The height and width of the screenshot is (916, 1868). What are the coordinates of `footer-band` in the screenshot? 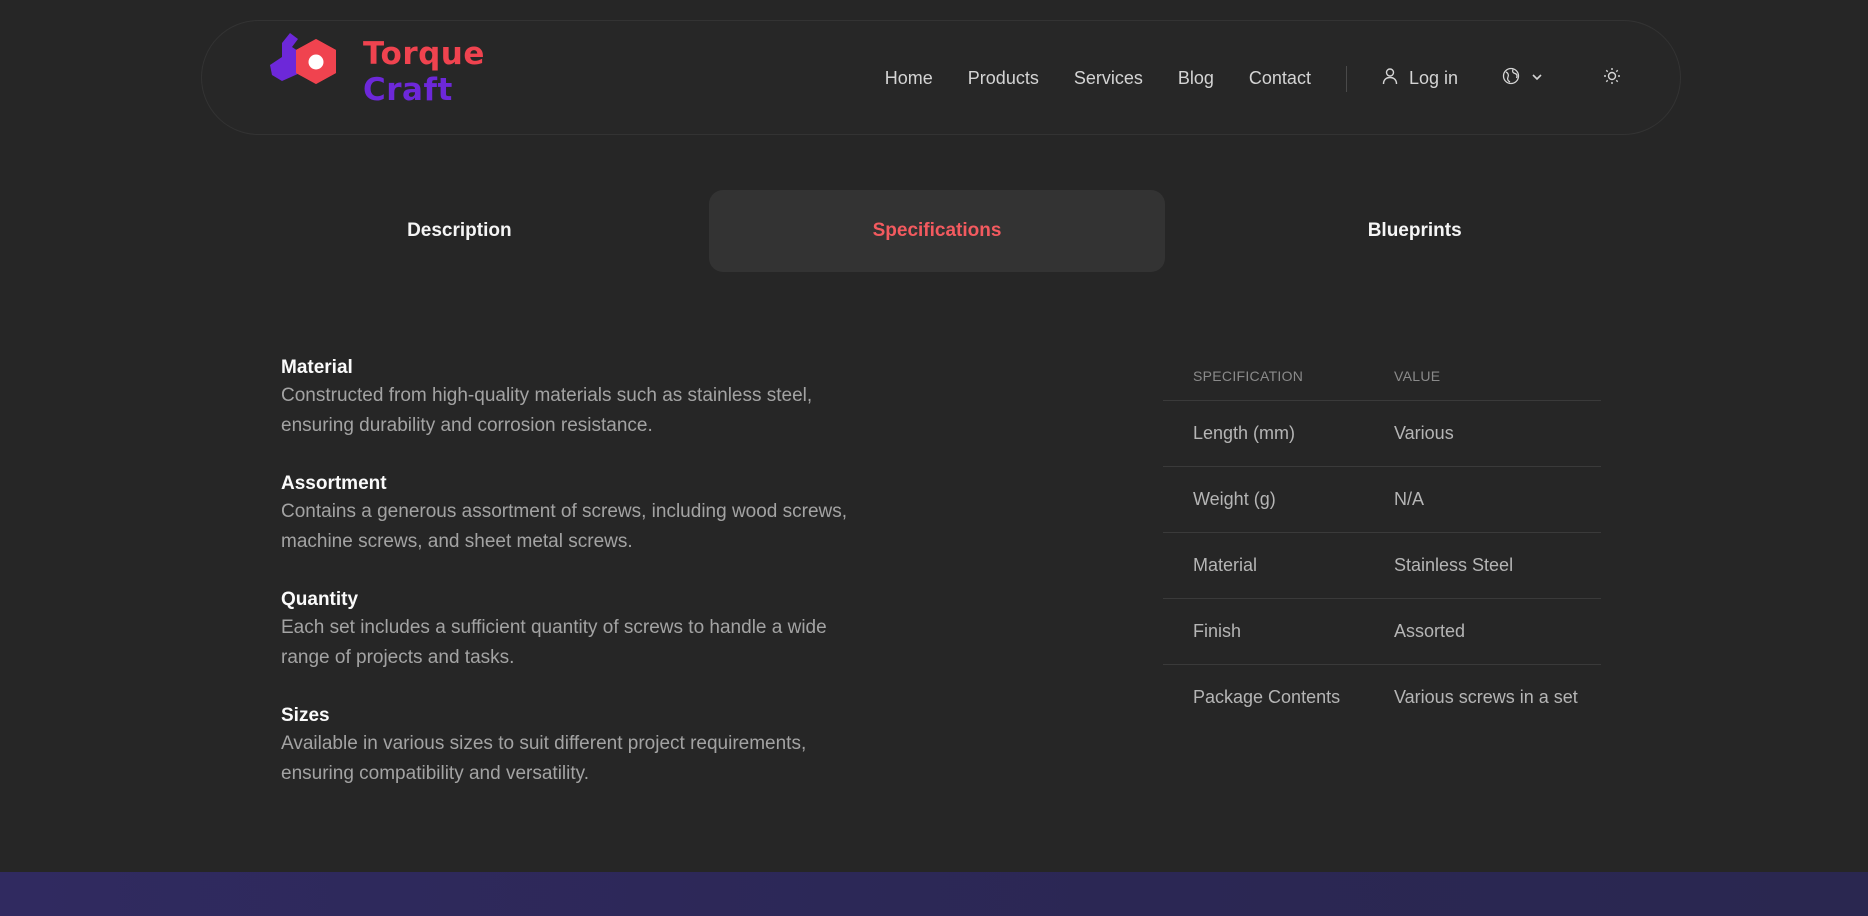 It's located at (934, 894).